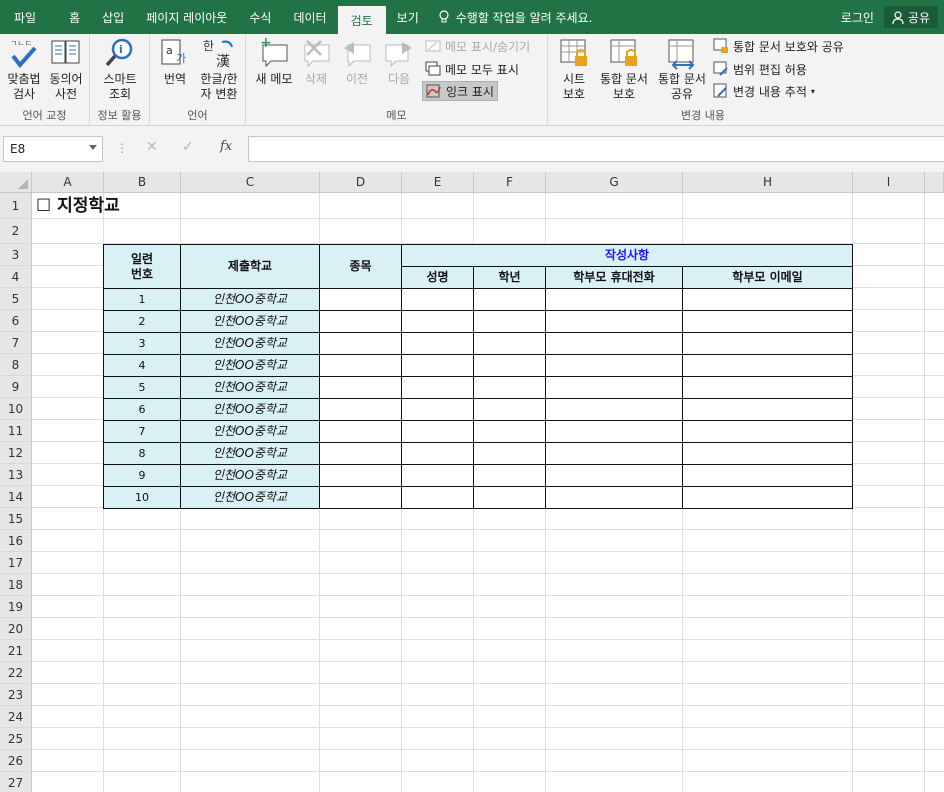 This screenshot has height=792, width=944. I want to click on tab-formulas: 수식, so click(260, 17).